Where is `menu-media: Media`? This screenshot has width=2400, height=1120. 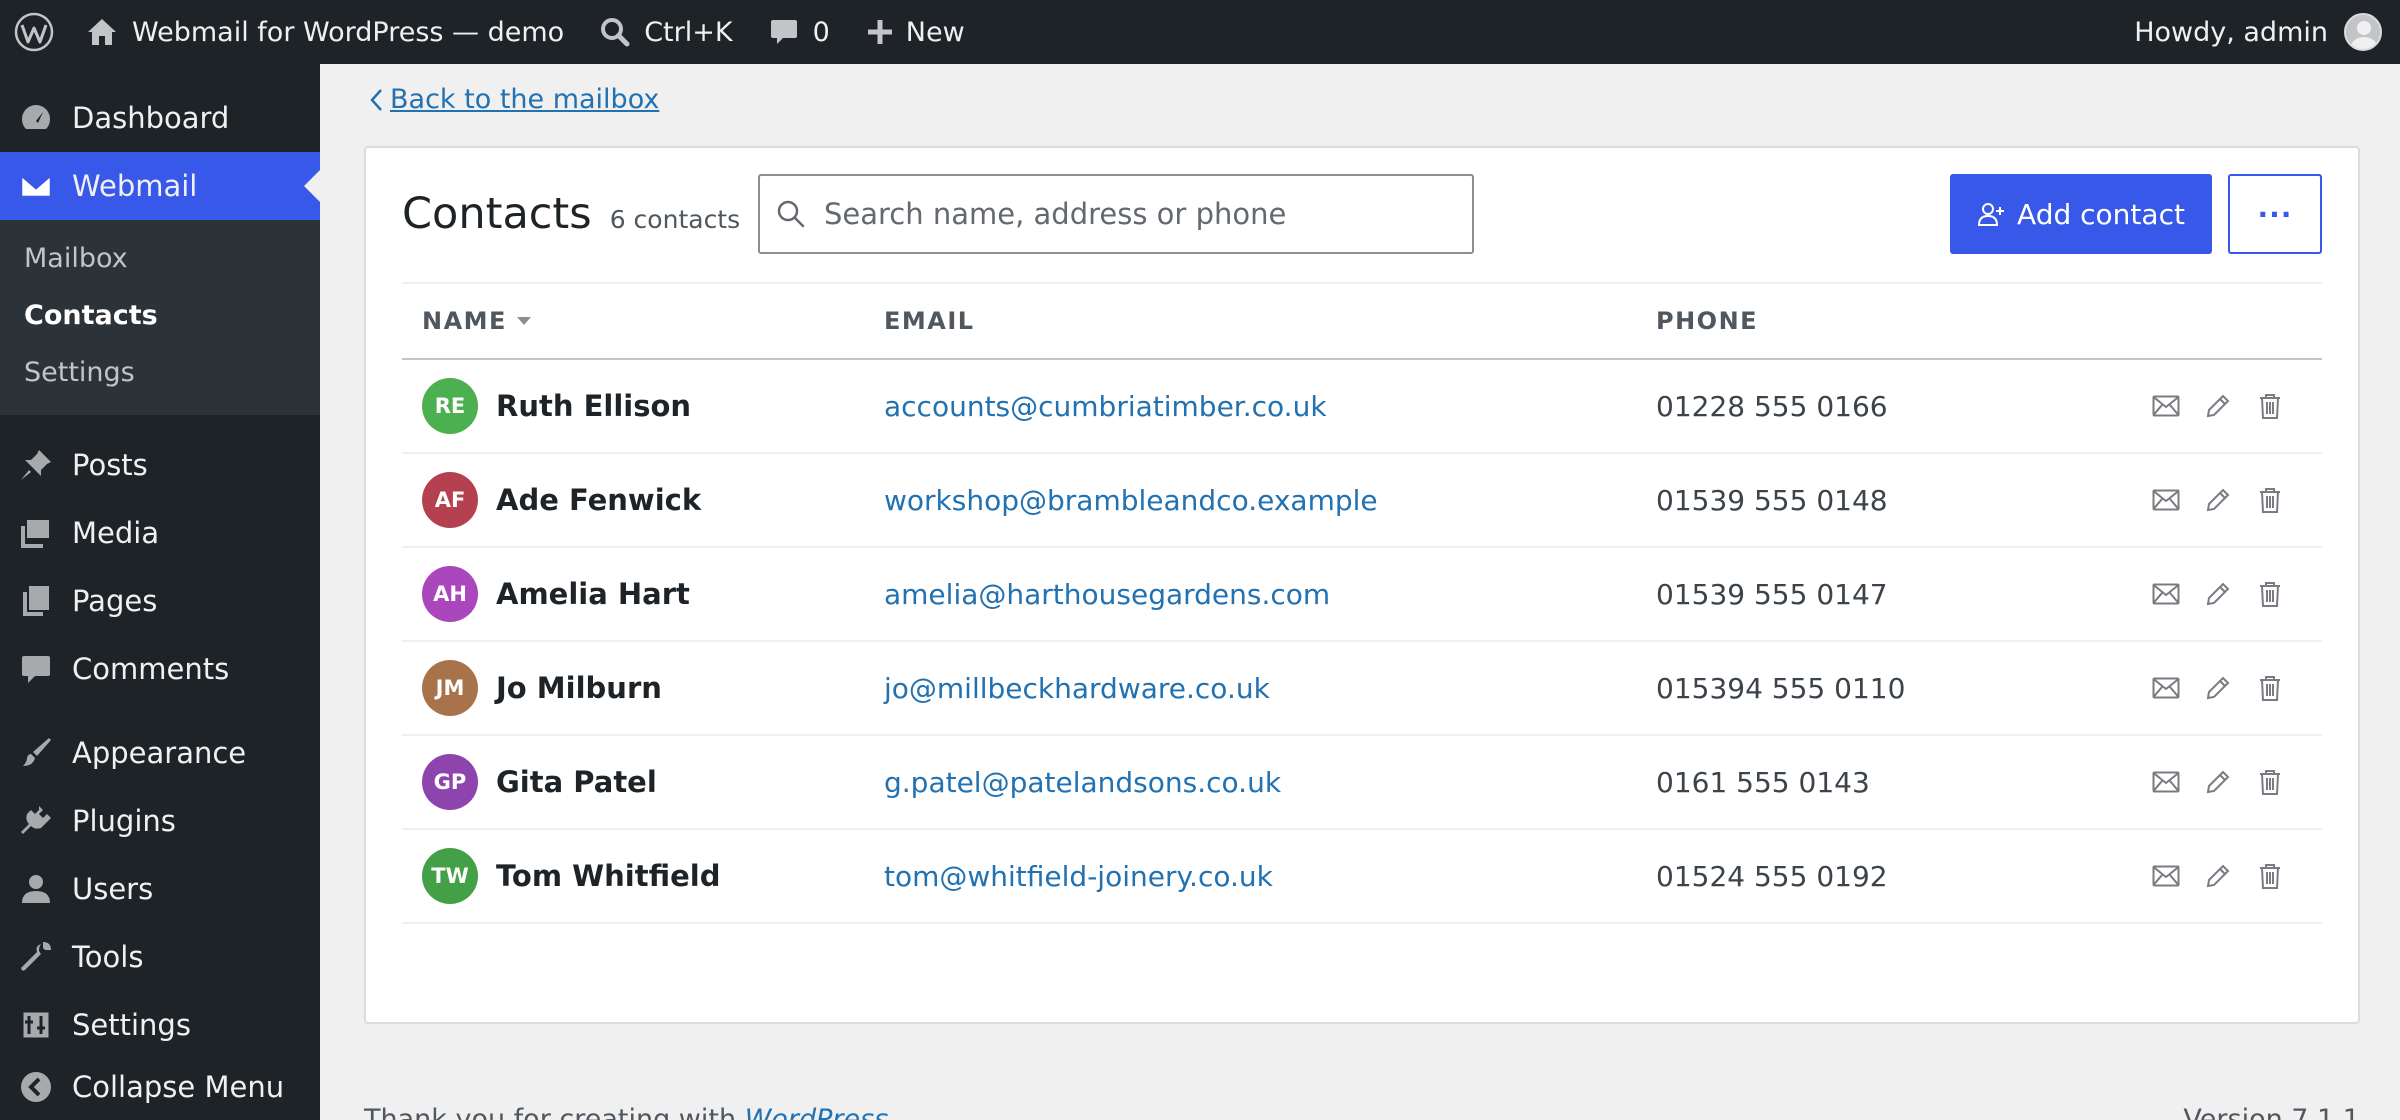
menu-media: Media is located at coordinates (160, 533).